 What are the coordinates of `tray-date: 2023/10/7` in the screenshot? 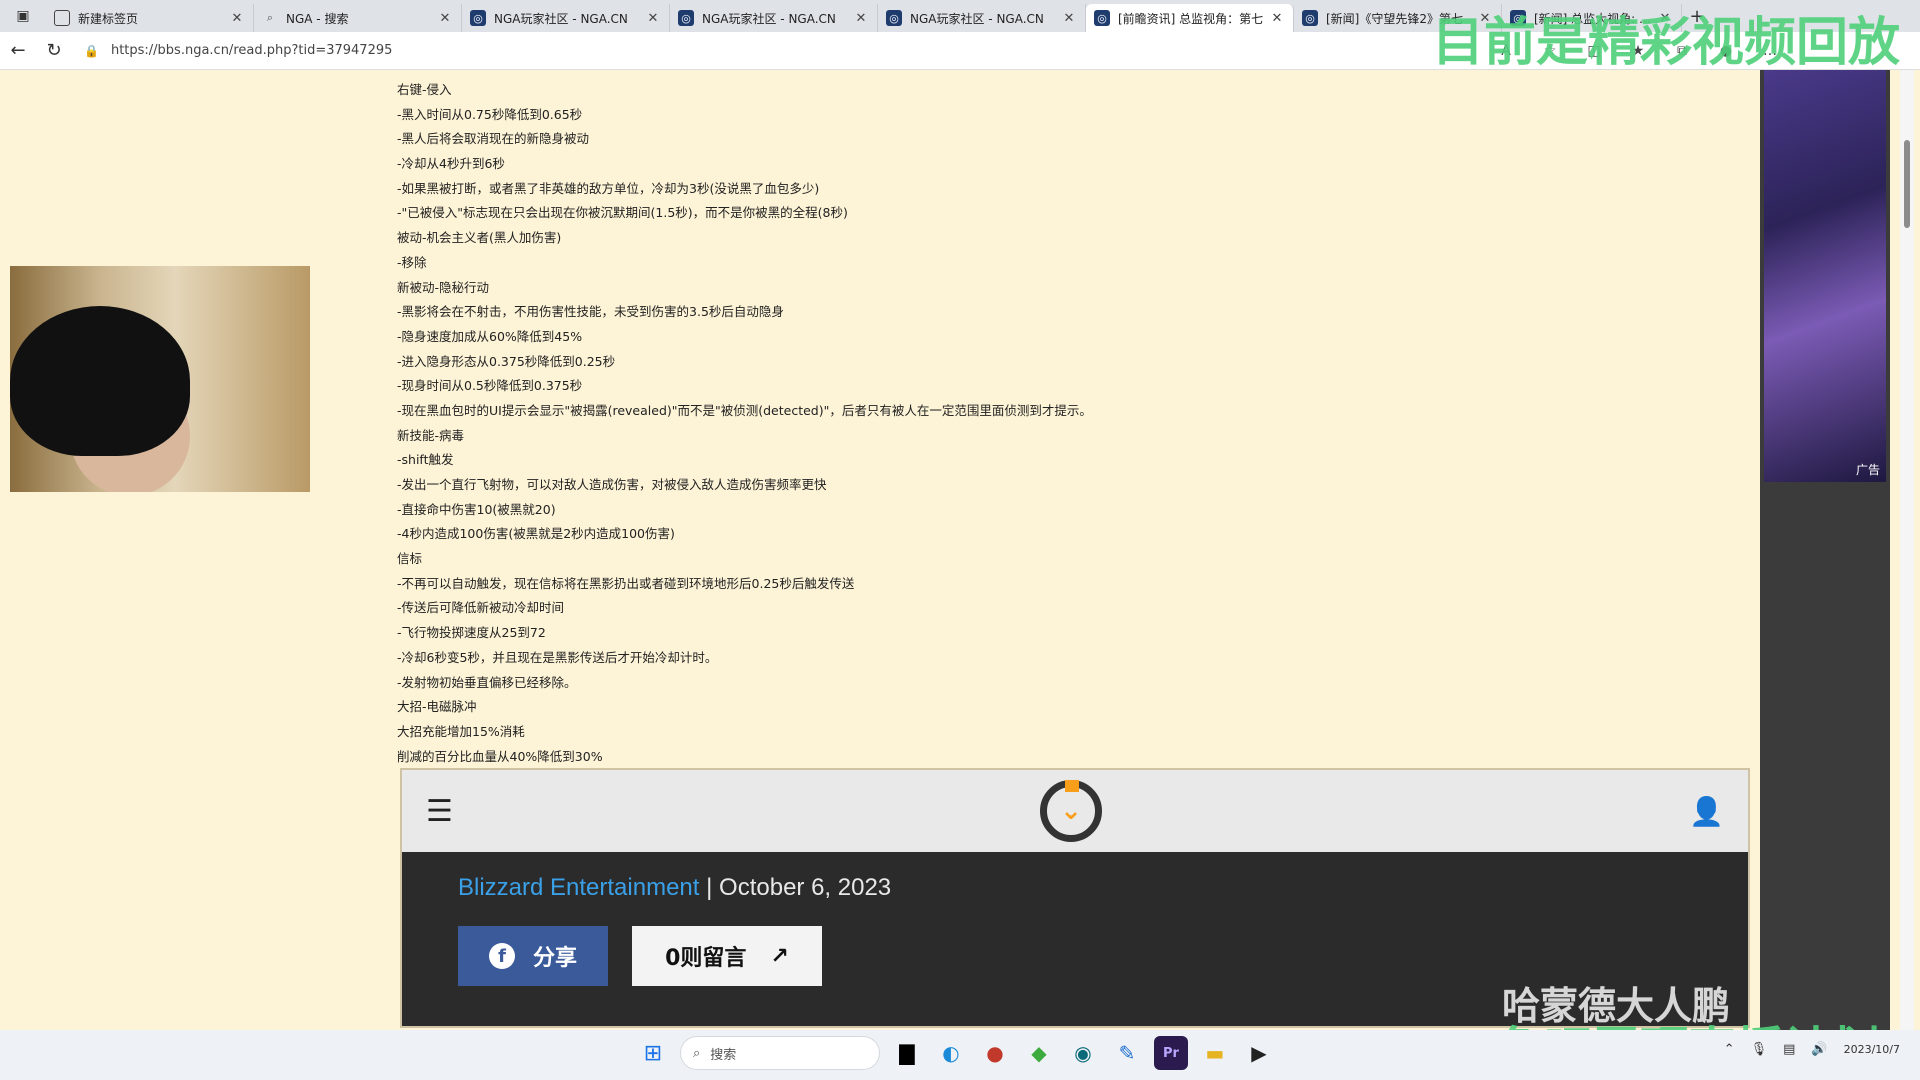 It's located at (1872, 1050).